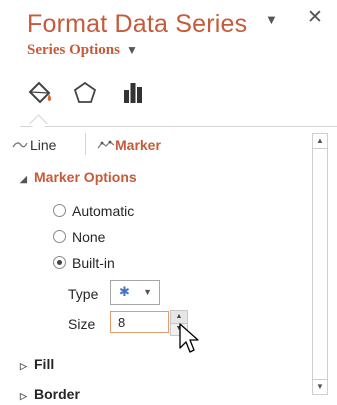 This screenshot has height=405, width=337. Describe the element at coordinates (85, 177) in the screenshot. I see `marker-options-heading: Marker Options` at that location.